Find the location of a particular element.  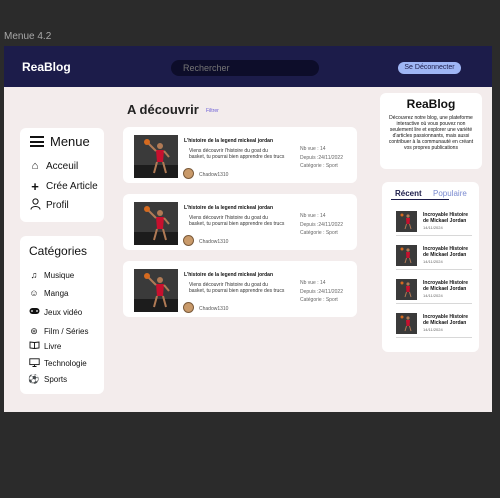

category-label: Technologie is located at coordinates (65, 363).